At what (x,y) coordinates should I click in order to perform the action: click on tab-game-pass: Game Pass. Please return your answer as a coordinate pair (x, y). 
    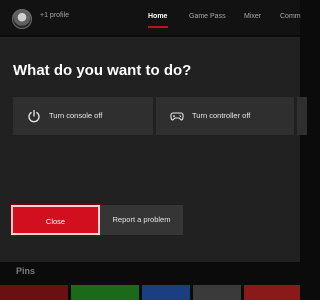
    Looking at the image, I should click on (207, 16).